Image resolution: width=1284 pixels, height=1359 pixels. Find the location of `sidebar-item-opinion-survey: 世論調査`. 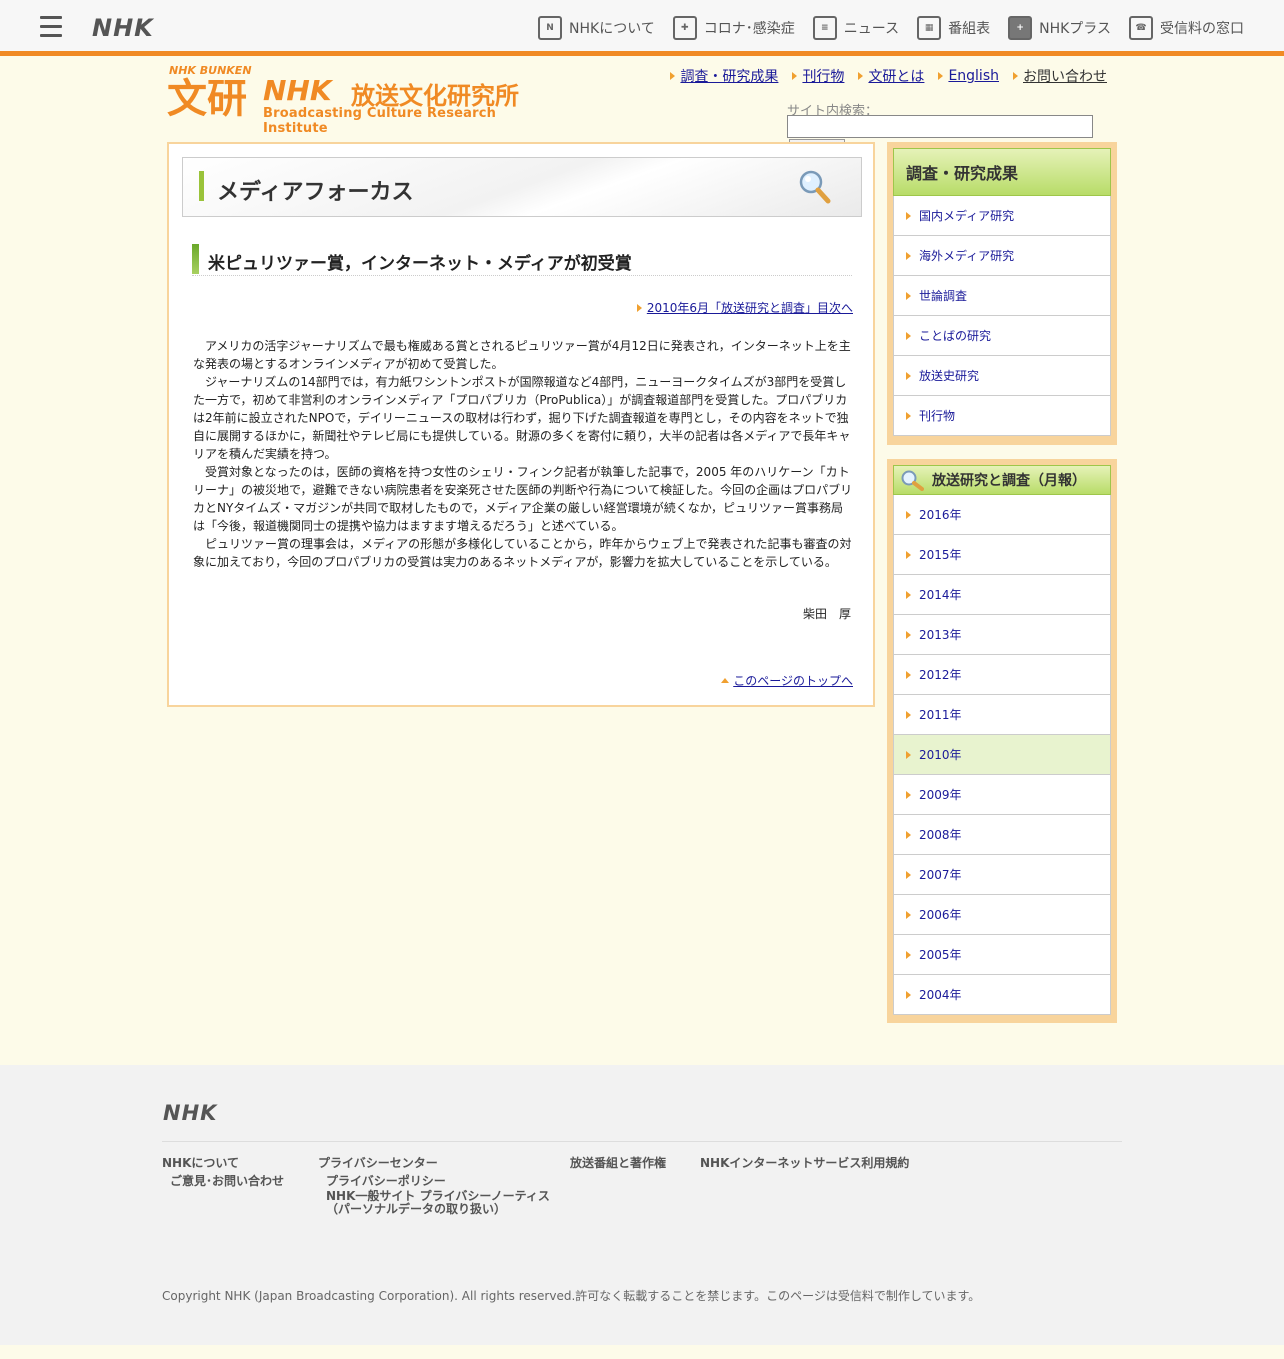

sidebar-item-opinion-survey: 世論調査 is located at coordinates (1002, 296).